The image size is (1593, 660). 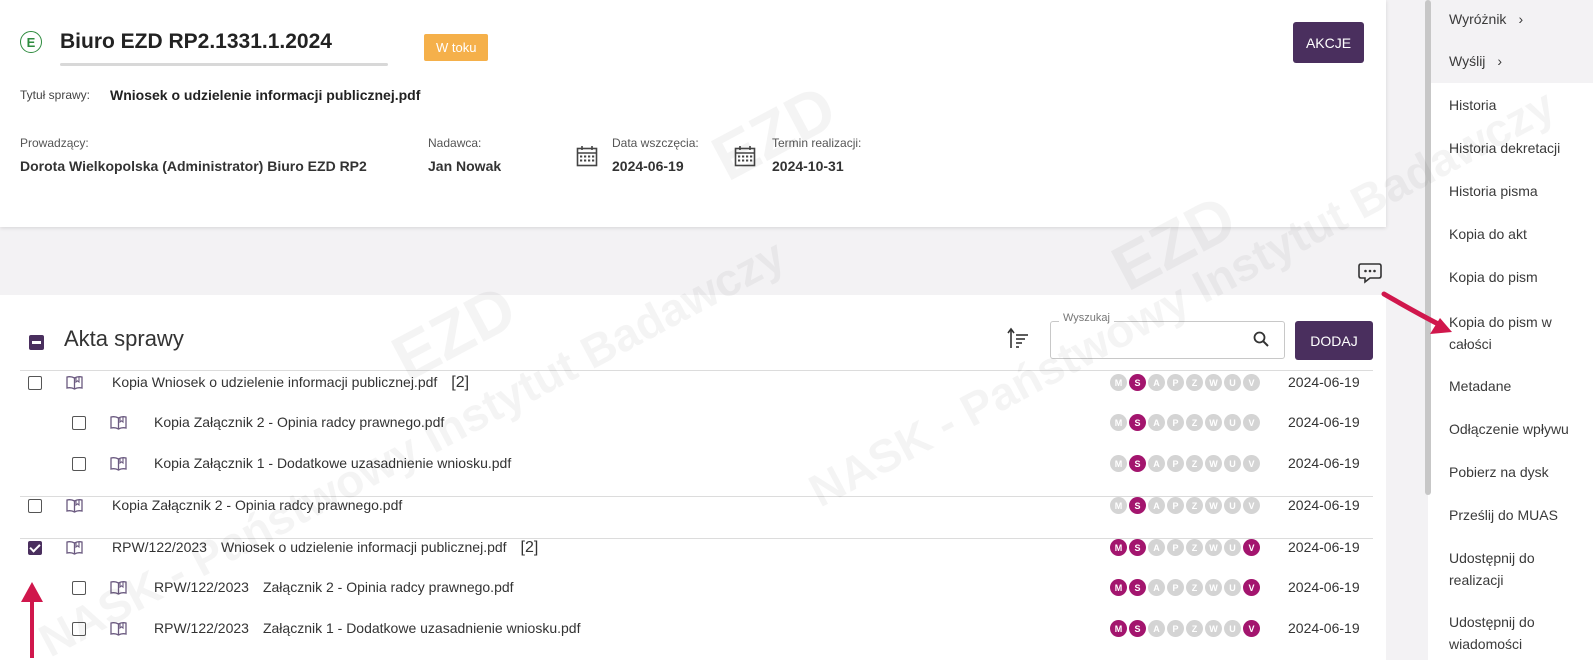 What do you see at coordinates (1018, 339) in the screenshot?
I see `sort-icon` at bounding box center [1018, 339].